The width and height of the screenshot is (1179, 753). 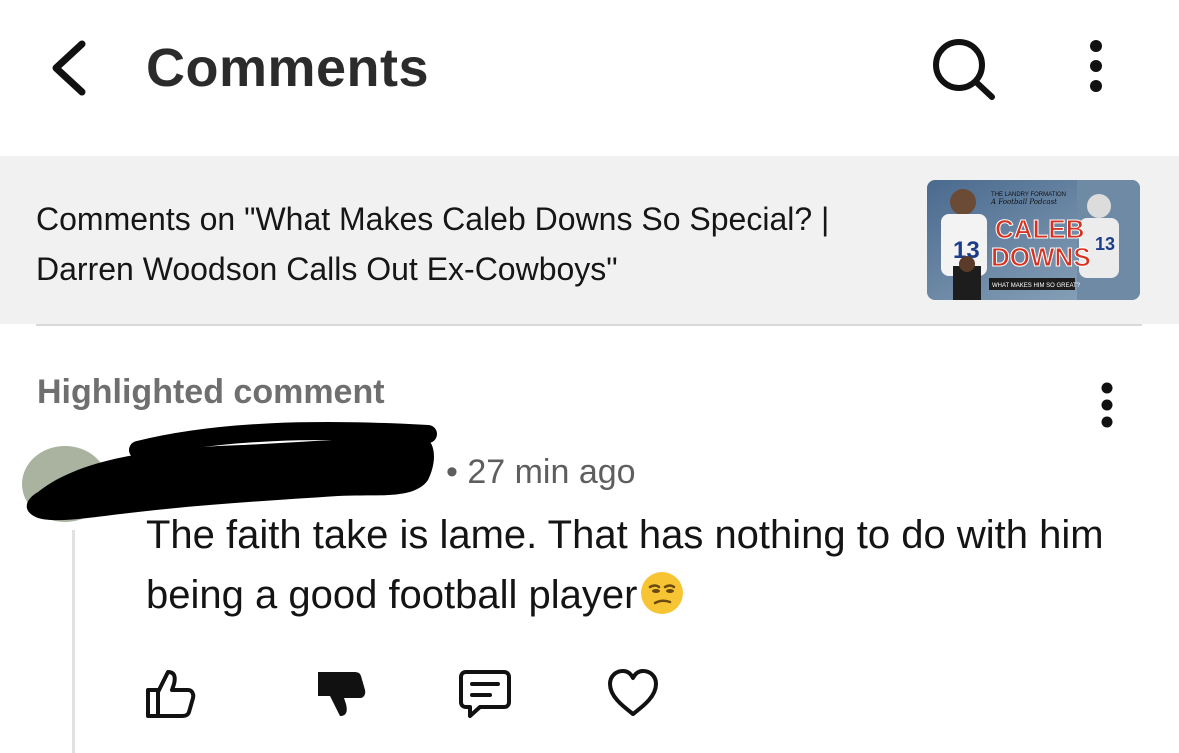 What do you see at coordinates (341, 693) in the screenshot?
I see `thumbs-down-icon` at bounding box center [341, 693].